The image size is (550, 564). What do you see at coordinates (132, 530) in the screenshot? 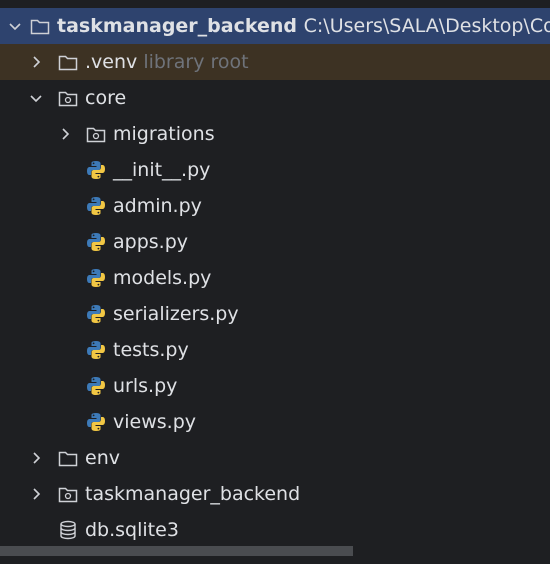
I see `database-label: db.sqlite3` at bounding box center [132, 530].